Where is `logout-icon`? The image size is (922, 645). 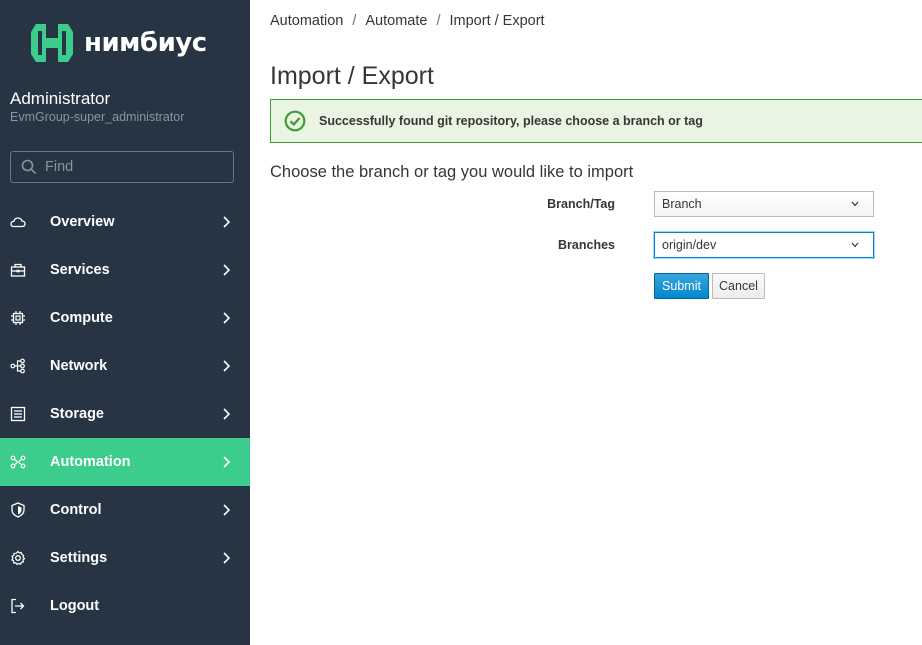
logout-icon is located at coordinates (18, 606).